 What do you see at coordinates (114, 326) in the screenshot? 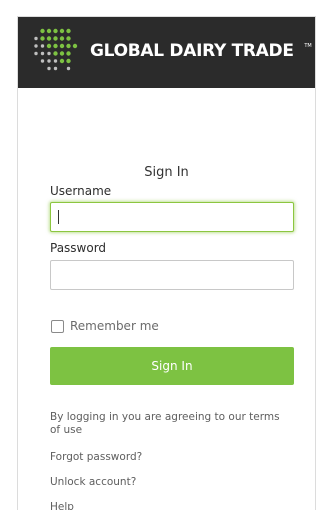
I see `remember-me-label: Remember me` at bounding box center [114, 326].